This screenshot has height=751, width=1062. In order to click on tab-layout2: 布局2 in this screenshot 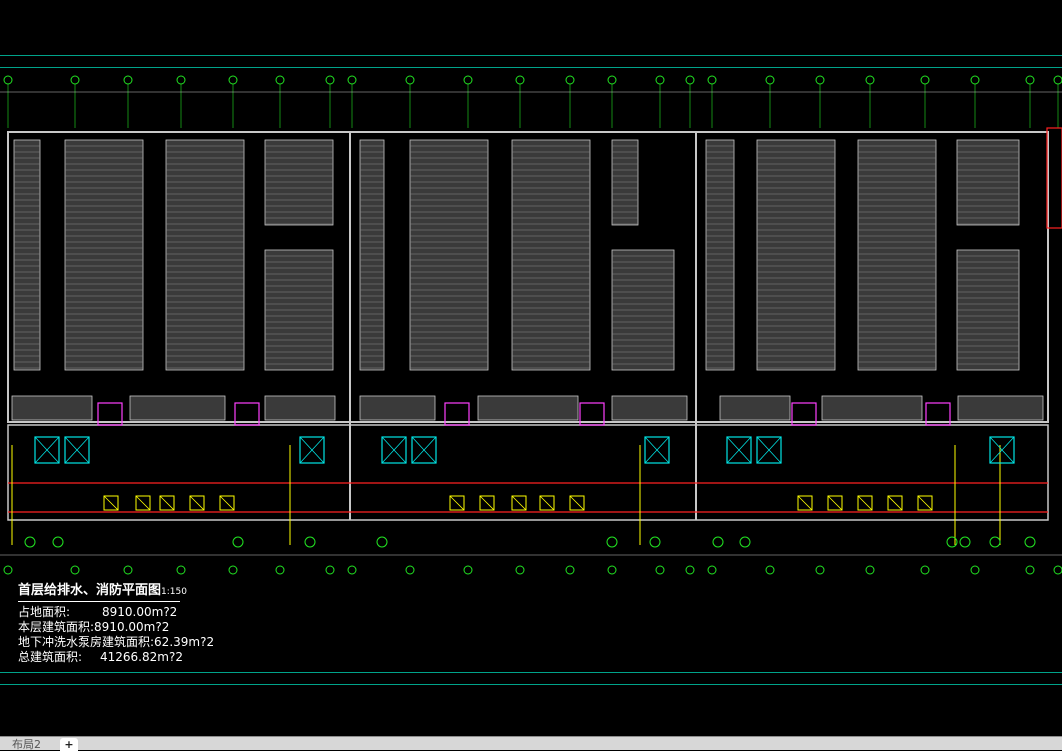, I will do `click(26, 744)`.